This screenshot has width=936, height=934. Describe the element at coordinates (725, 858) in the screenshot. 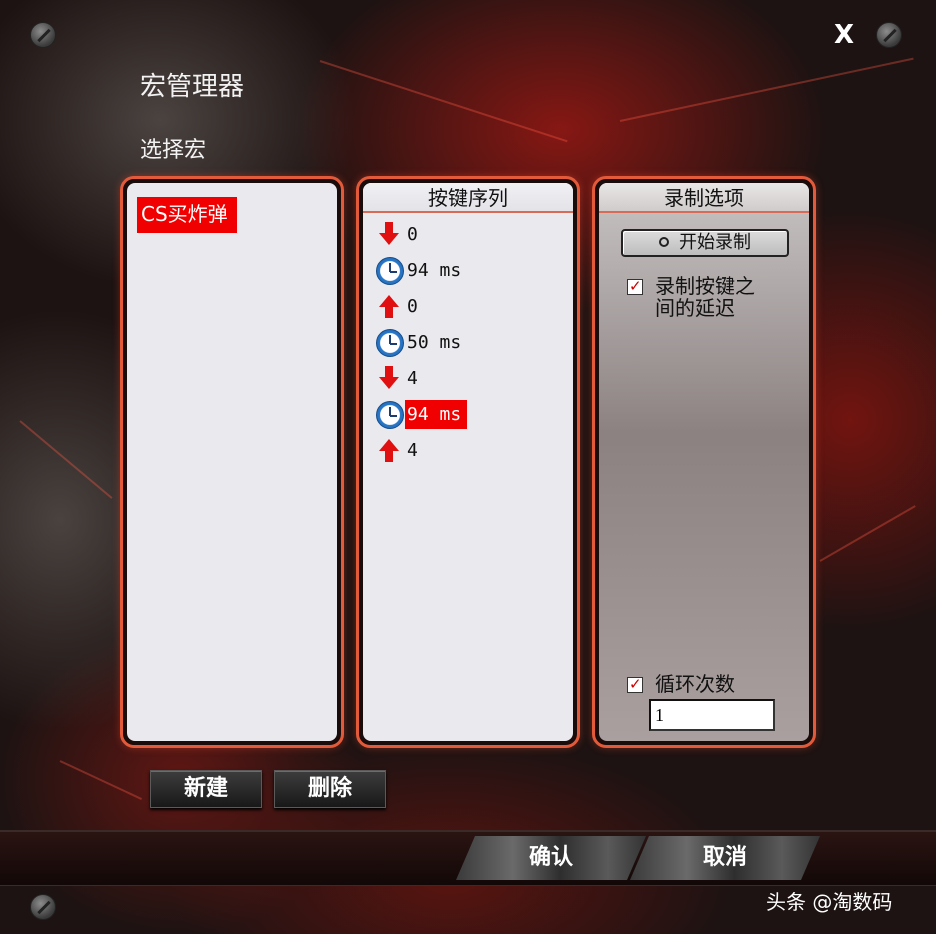

I see `cancel-button: 取消` at that location.